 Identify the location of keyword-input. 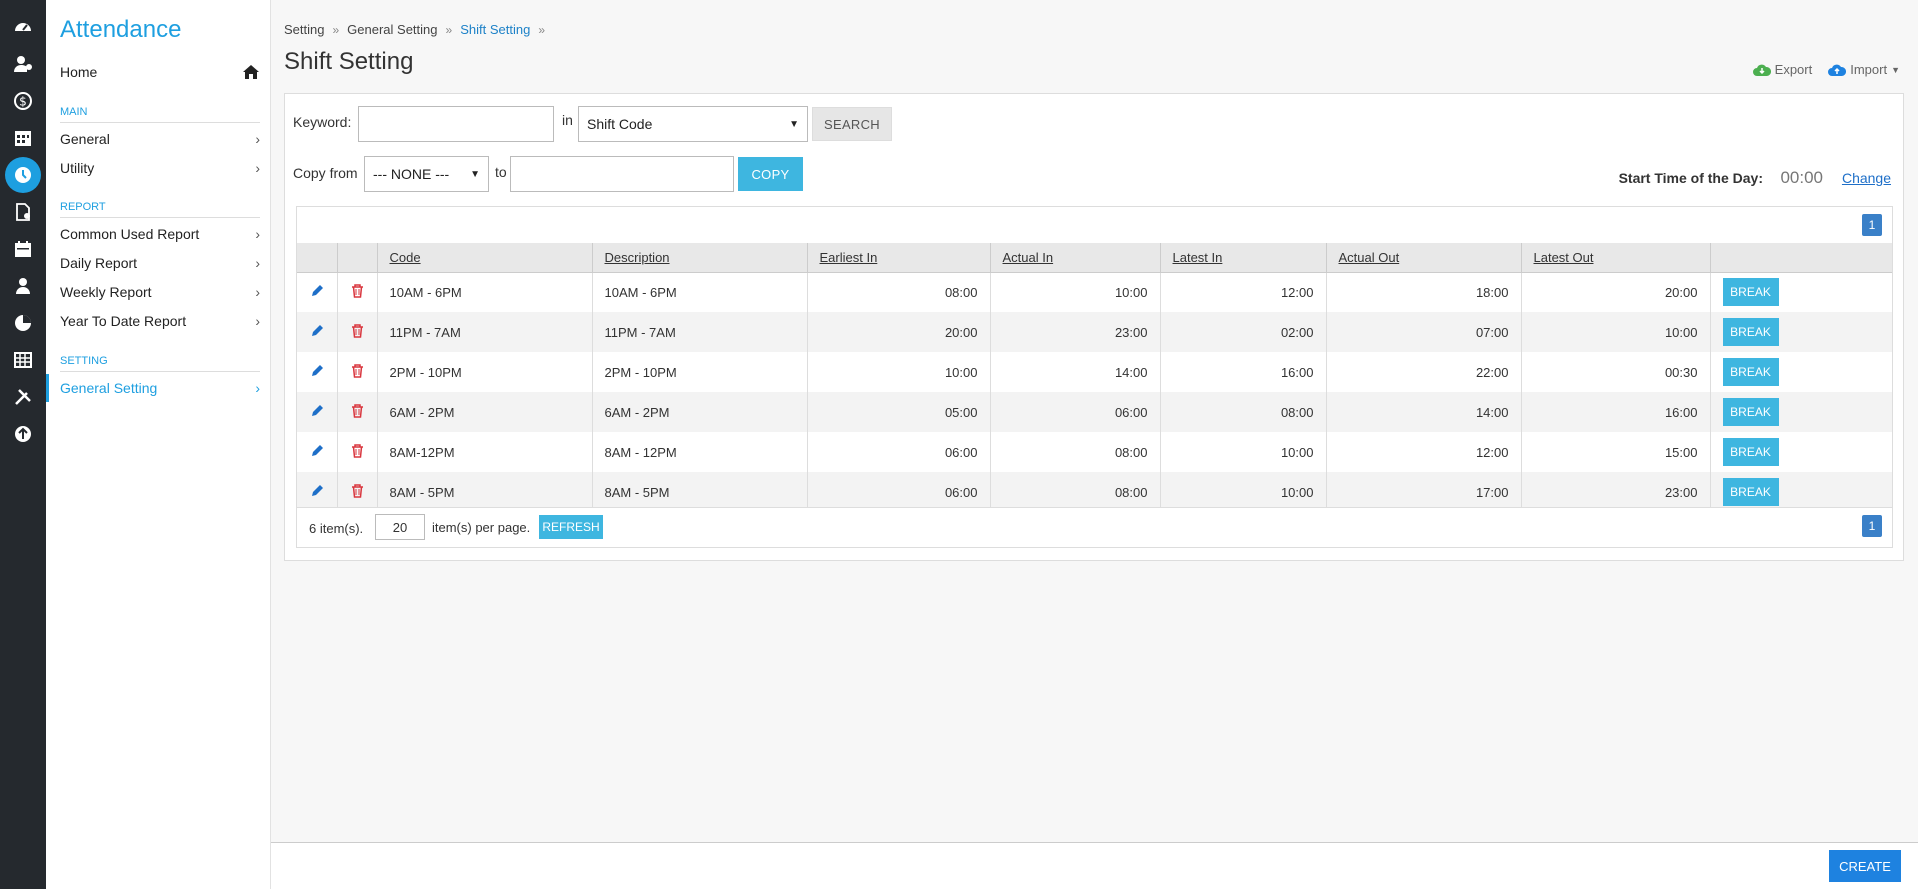
(456, 124).